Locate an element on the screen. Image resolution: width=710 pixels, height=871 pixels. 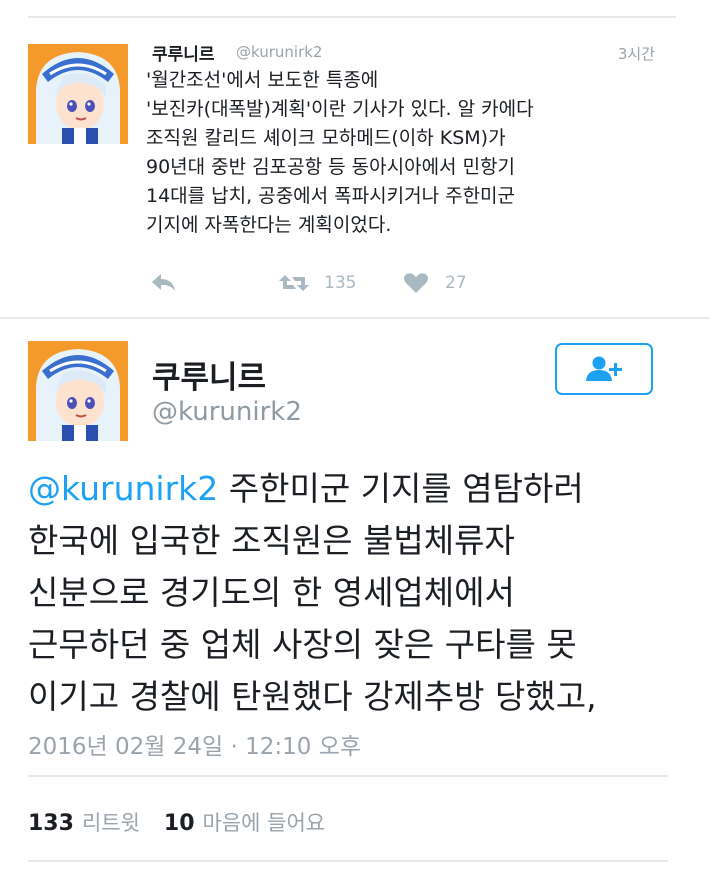
tweet-stats: 133 리트윗 10 마음에 들어요 is located at coordinates (188, 822).